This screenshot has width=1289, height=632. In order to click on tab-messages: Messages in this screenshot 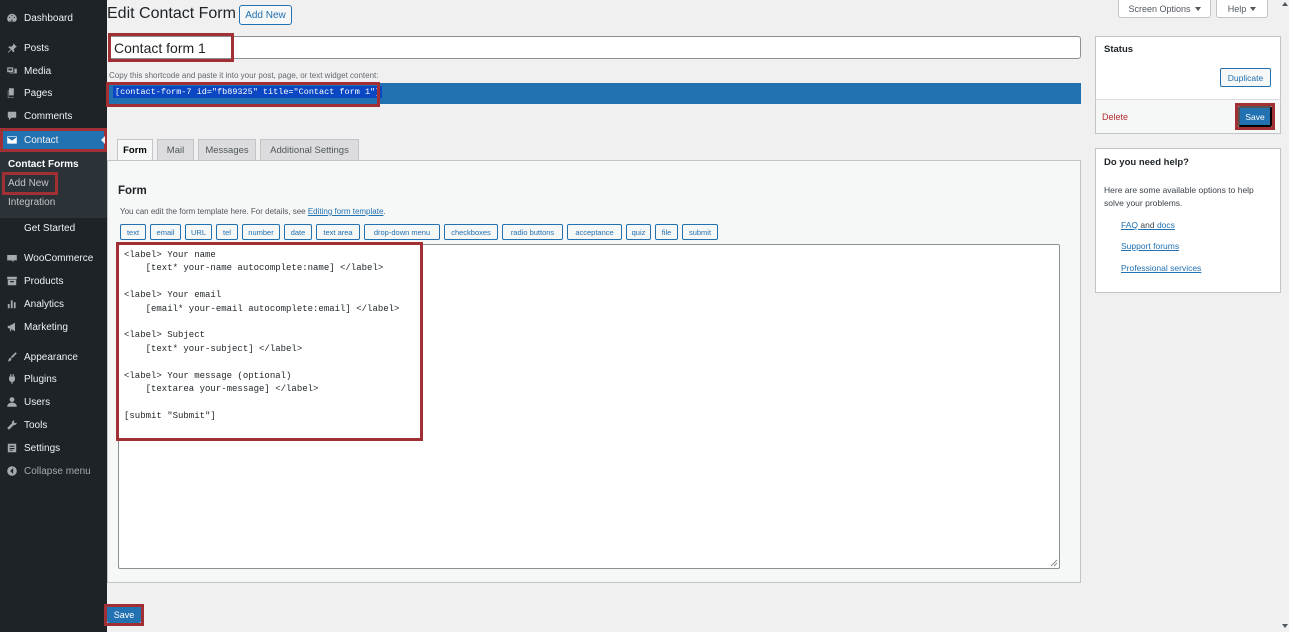, I will do `click(227, 149)`.